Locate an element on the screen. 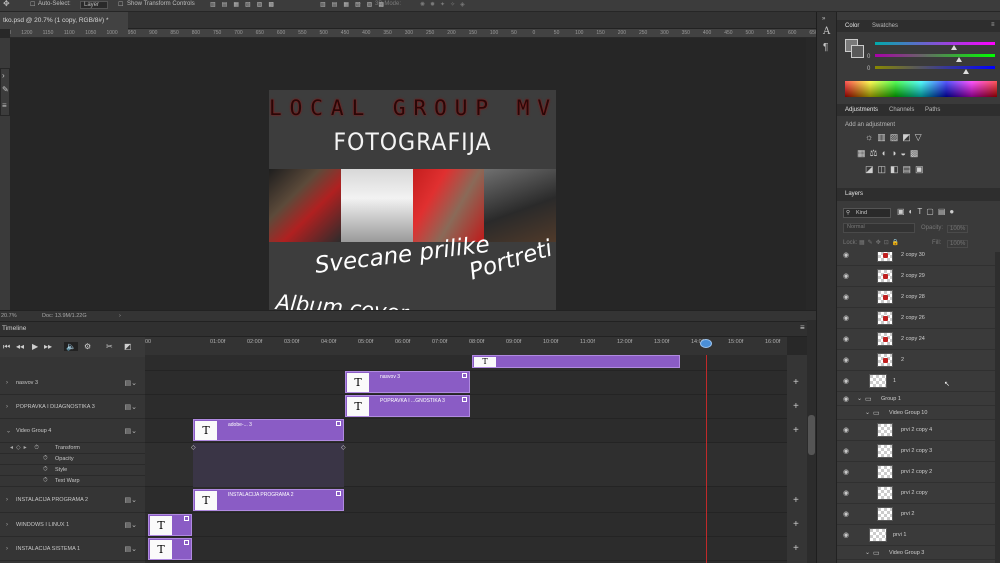 The image size is (1000, 563). layer-row: ◉ prvi 2 copy is located at coordinates (918, 493).